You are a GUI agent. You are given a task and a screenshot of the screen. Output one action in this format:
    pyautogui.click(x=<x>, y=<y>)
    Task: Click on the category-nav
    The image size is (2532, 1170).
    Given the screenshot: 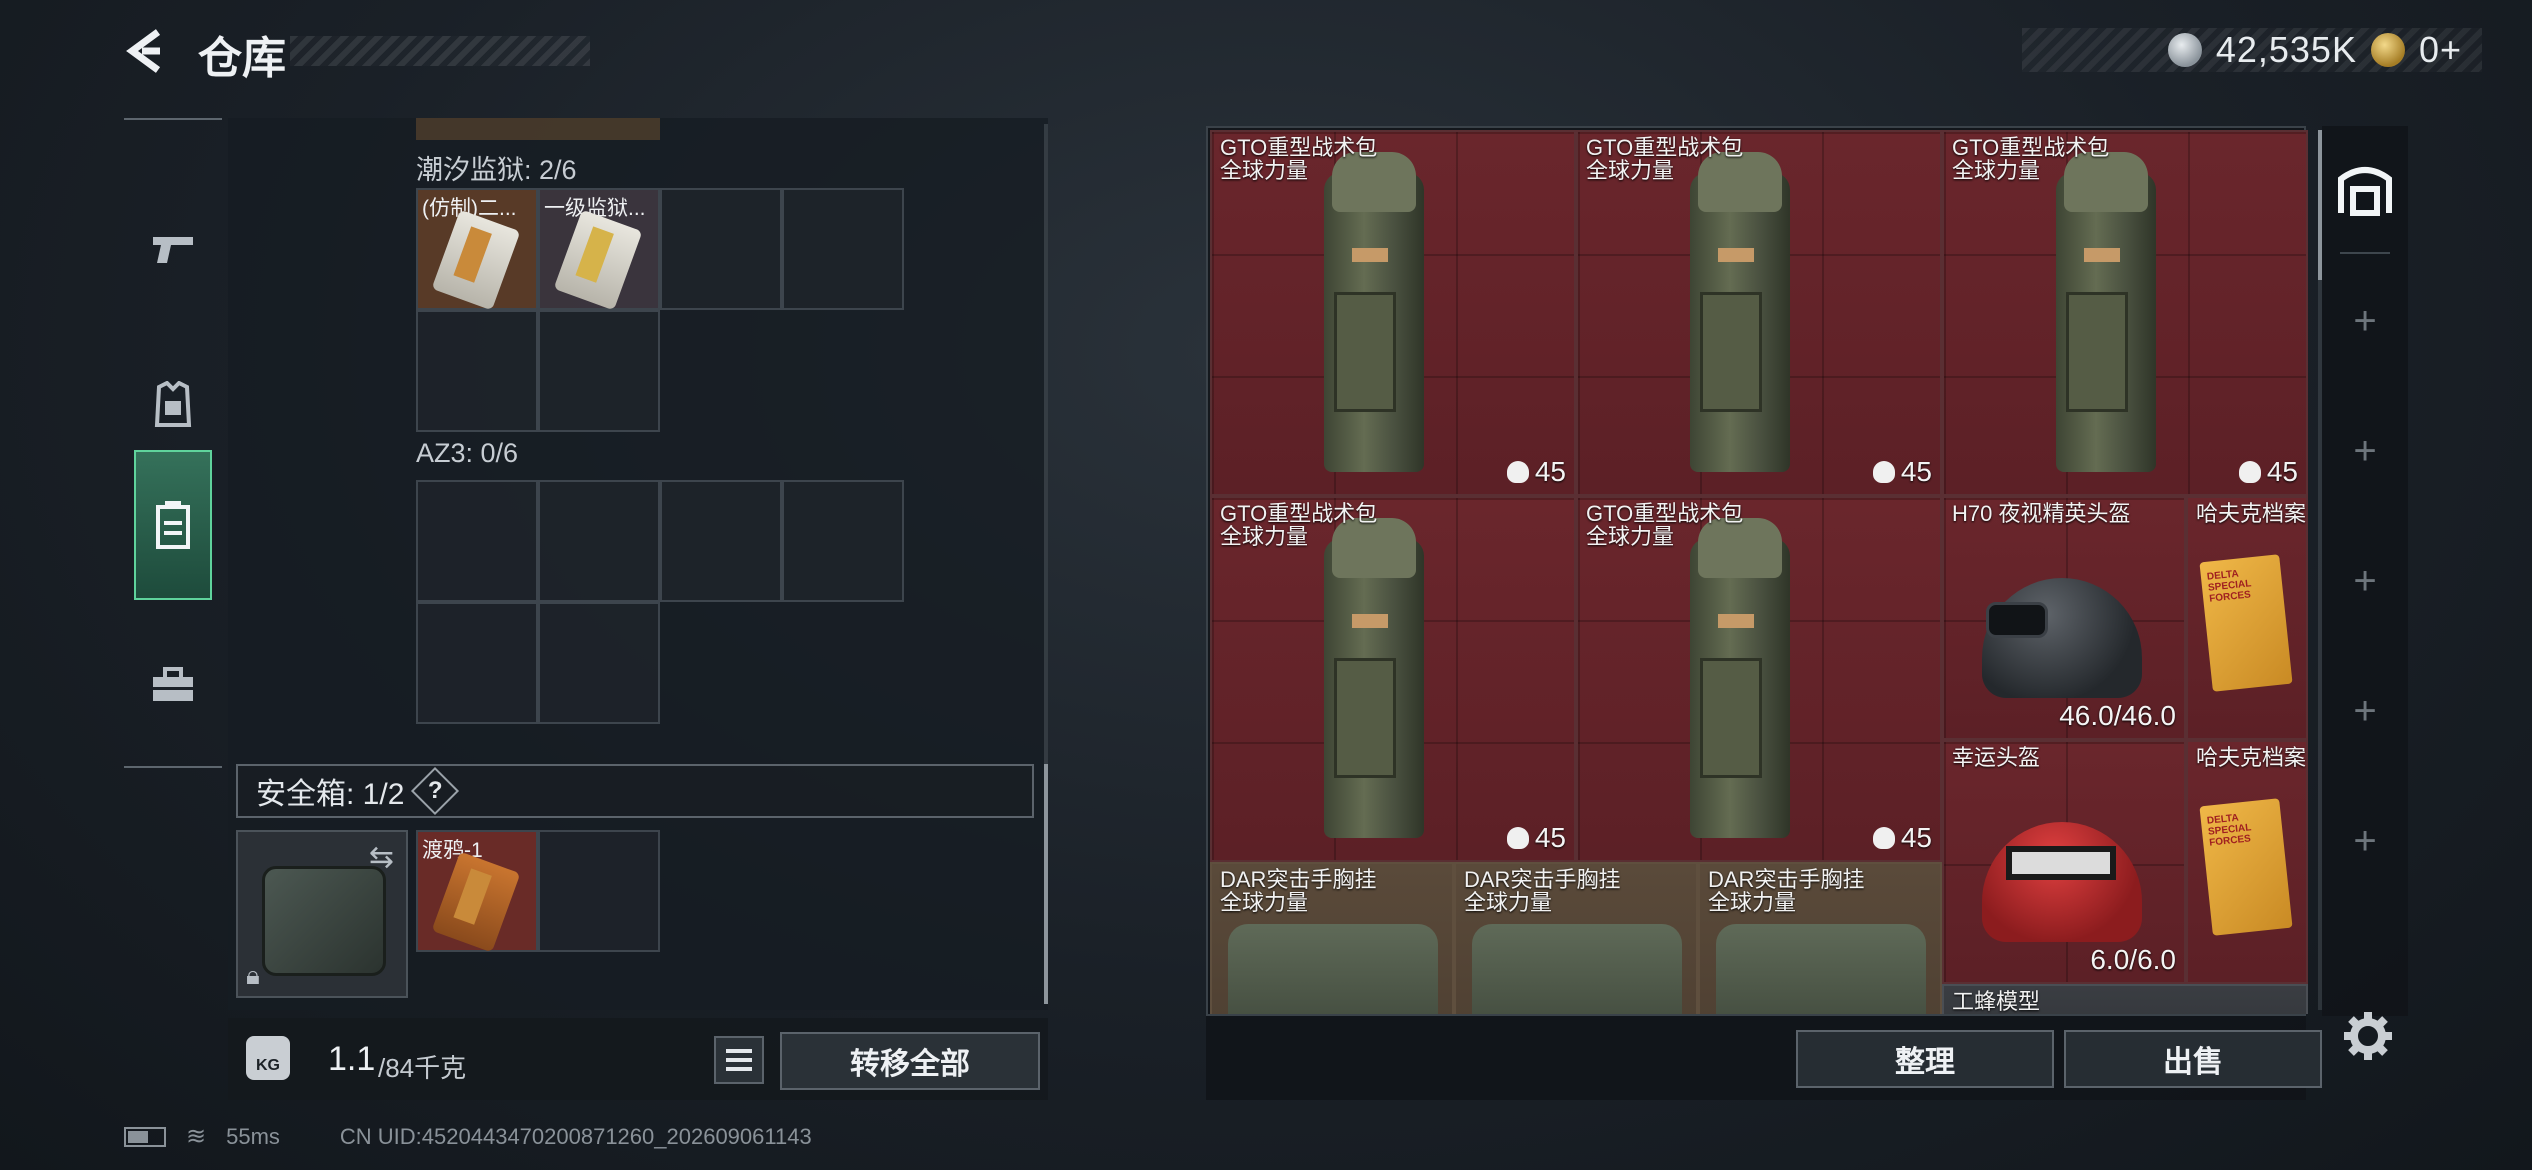 What is the action you would take?
    pyautogui.click(x=173, y=443)
    